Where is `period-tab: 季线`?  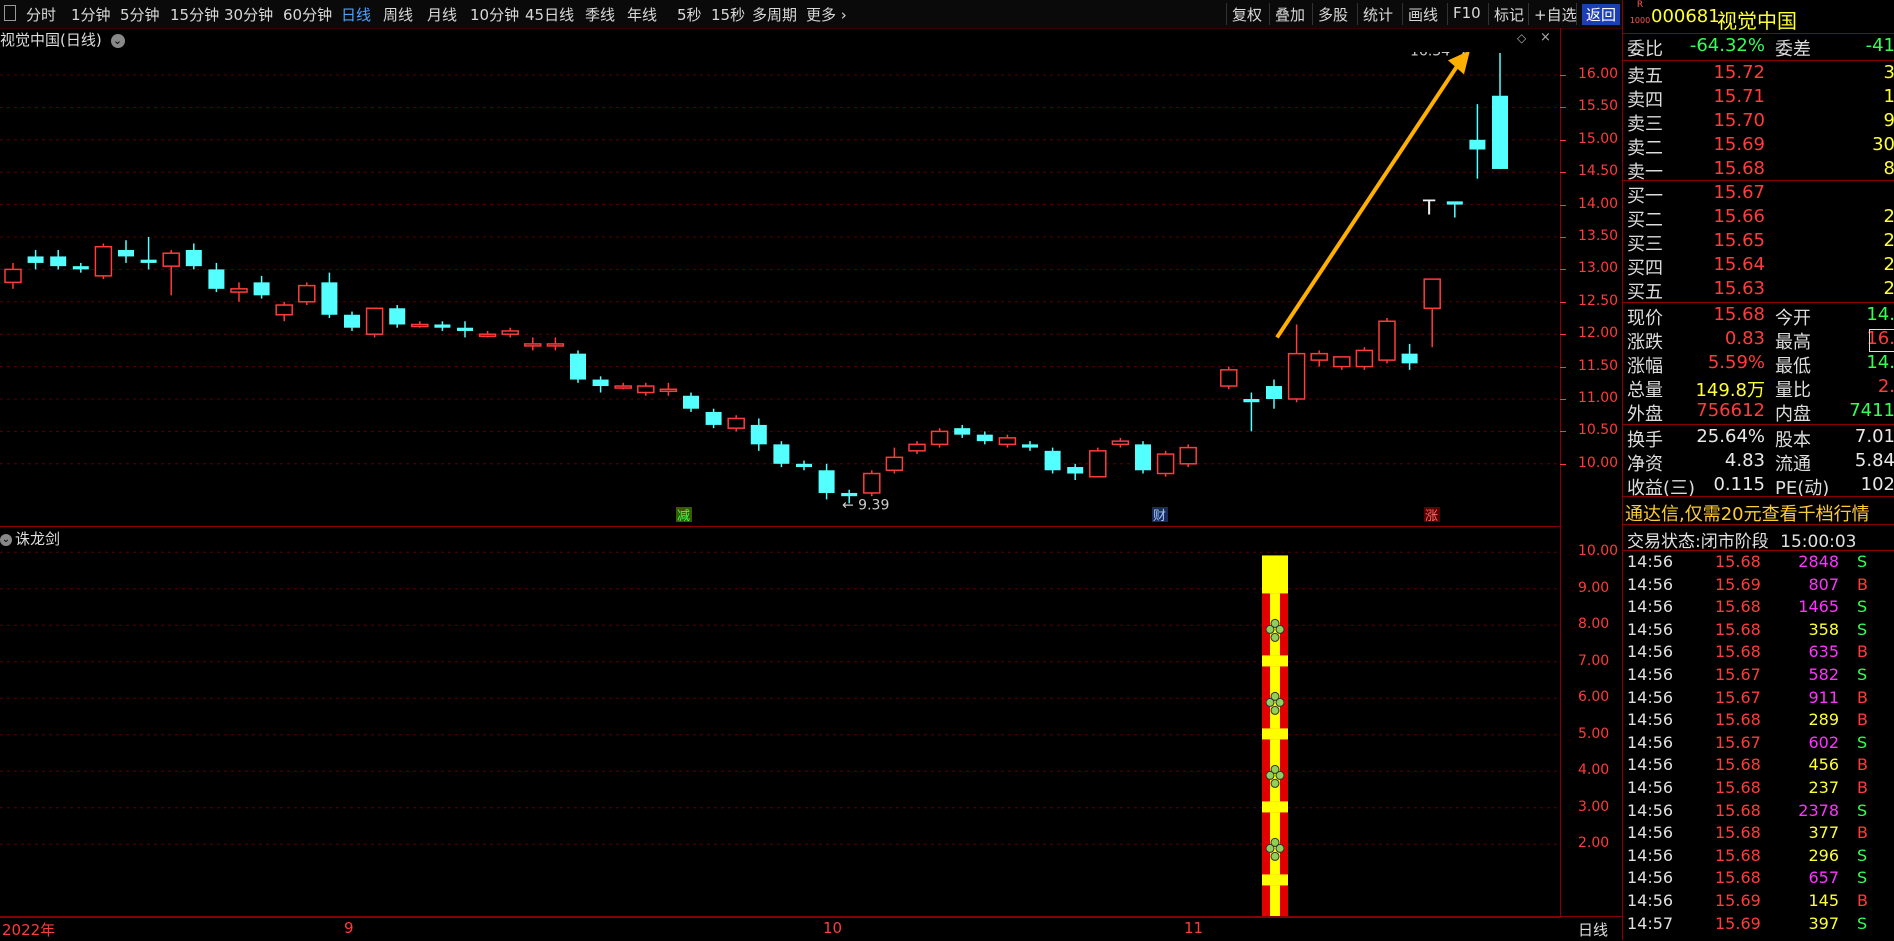 period-tab: 季线 is located at coordinates (600, 14).